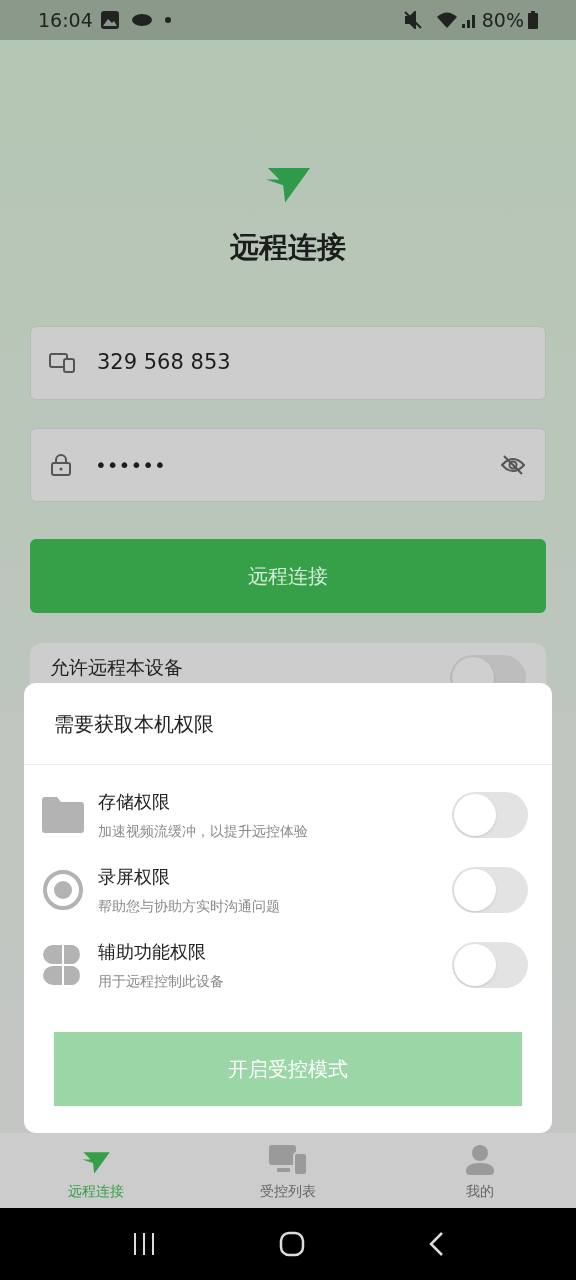 Image resolution: width=576 pixels, height=1280 pixels. What do you see at coordinates (203, 831) in the screenshot?
I see `permission-description: 加速视频流缓冲，以提升远控体验` at bounding box center [203, 831].